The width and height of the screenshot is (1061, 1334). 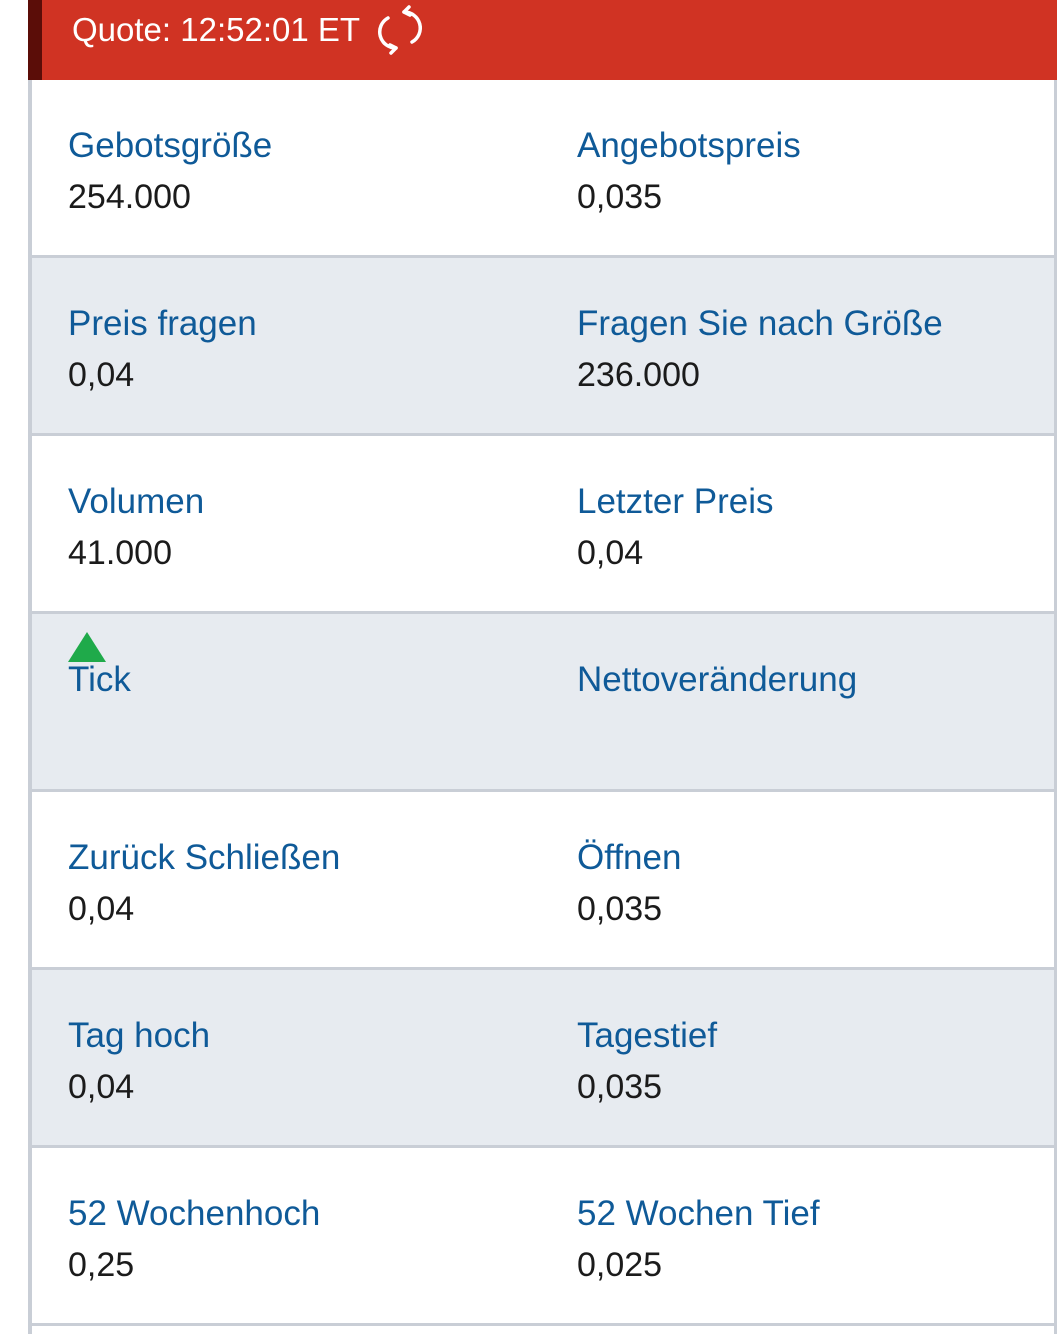 I want to click on quote-row-tick: Tick Nettoveränderung, so click(x=543, y=703).